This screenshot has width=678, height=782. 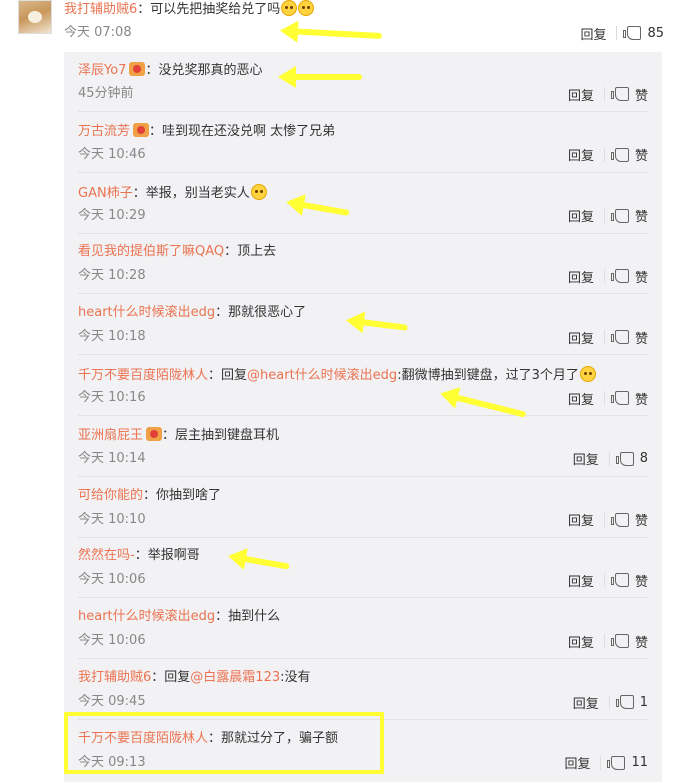 I want to click on reply-body: 我打辅助贼6：回复@白露晨霜123:没有, so click(x=194, y=678).